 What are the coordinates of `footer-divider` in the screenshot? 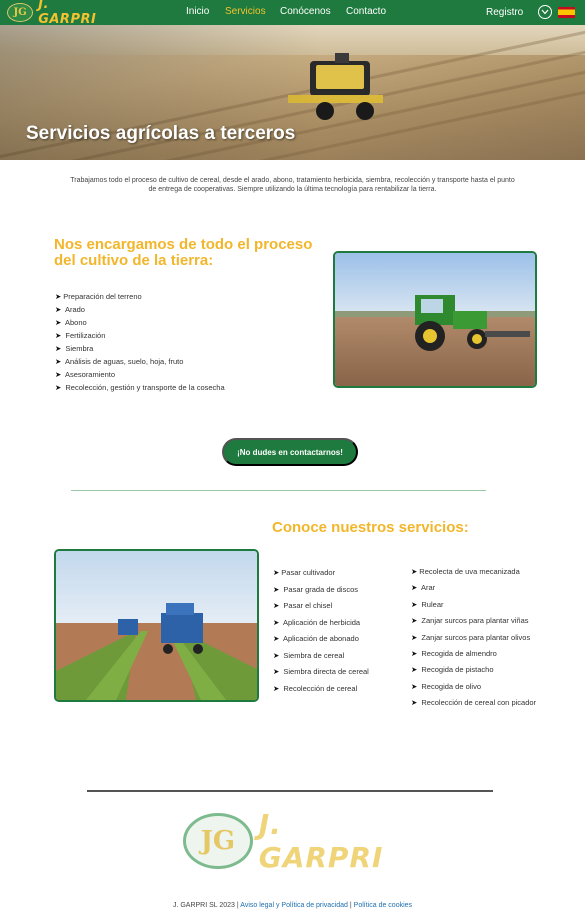 It's located at (290, 791).